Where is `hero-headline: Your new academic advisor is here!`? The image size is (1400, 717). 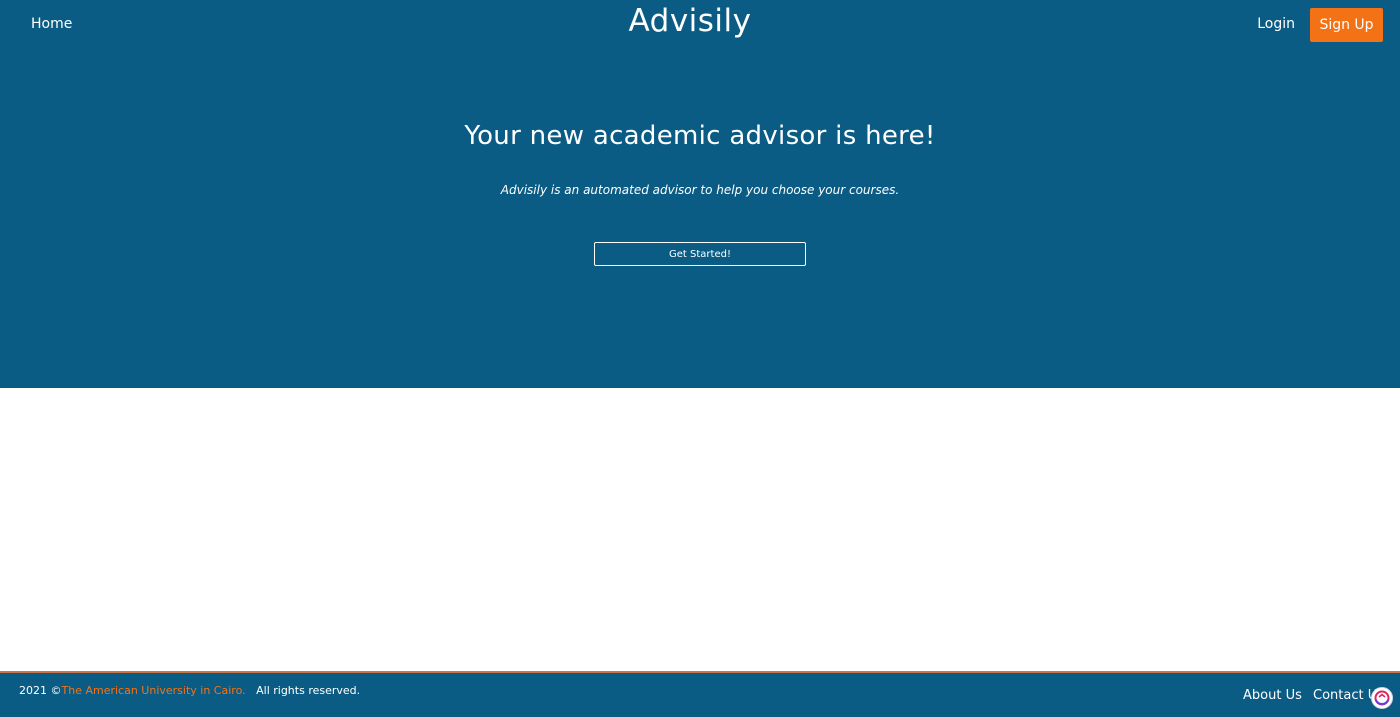 hero-headline: Your new academic advisor is here! is located at coordinates (700, 136).